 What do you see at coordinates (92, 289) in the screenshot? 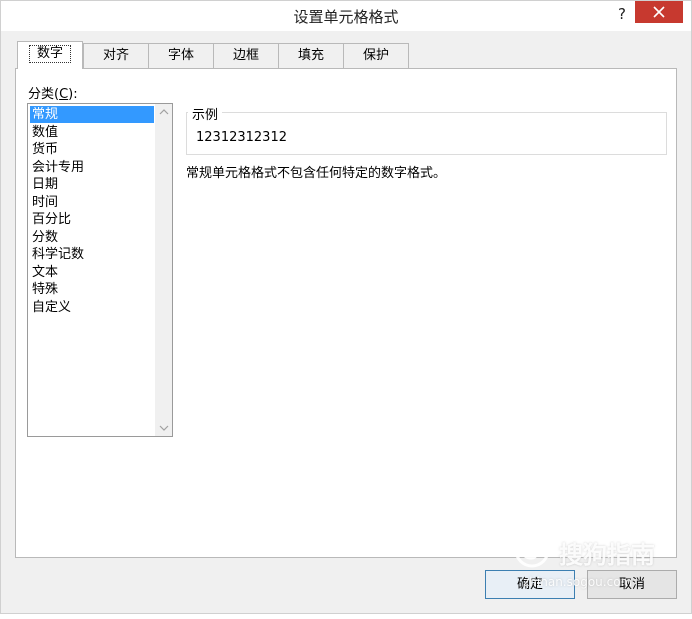
I see `category-item-special: 特殊` at bounding box center [92, 289].